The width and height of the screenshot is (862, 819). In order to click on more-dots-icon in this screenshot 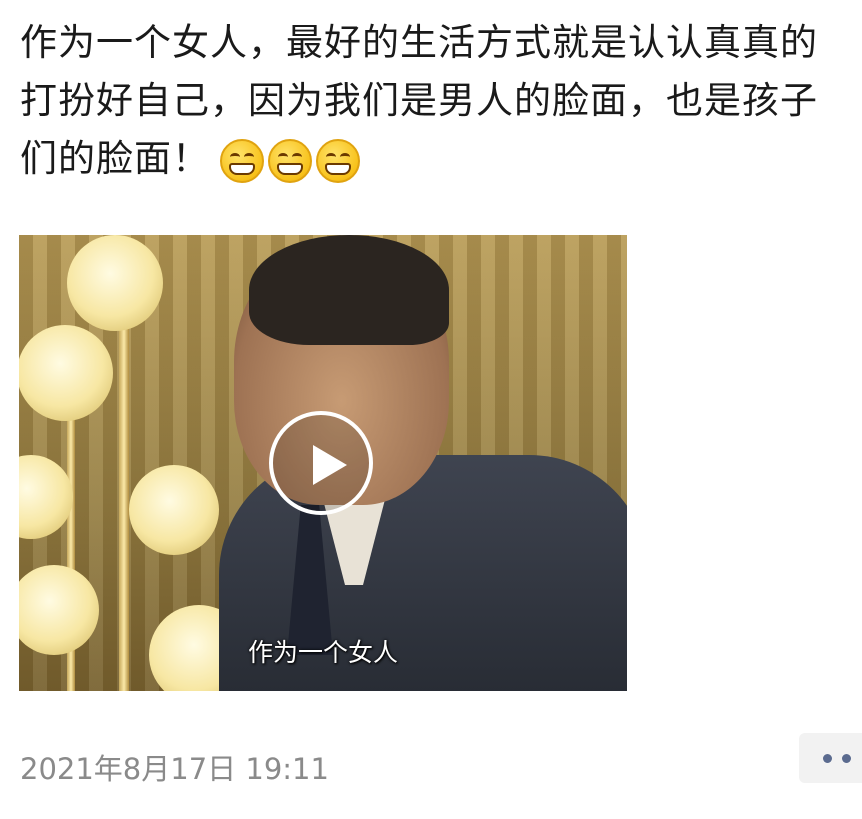, I will do `click(827, 758)`.